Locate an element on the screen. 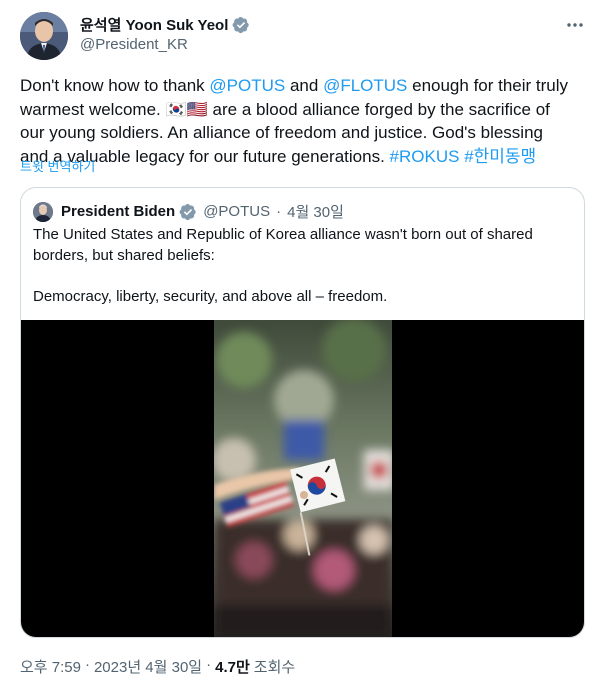  hashtag-link: #ROKUS is located at coordinates (425, 156).